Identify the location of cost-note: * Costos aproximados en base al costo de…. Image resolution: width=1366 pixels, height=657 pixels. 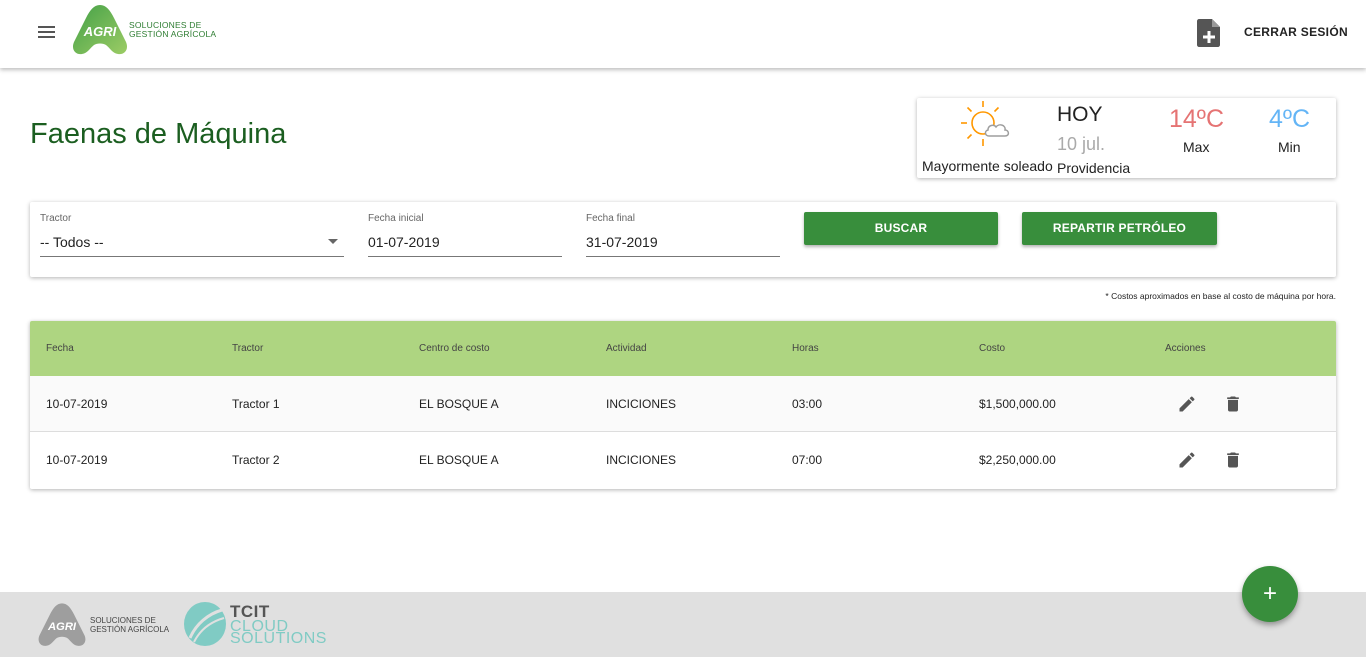
(1220, 296).